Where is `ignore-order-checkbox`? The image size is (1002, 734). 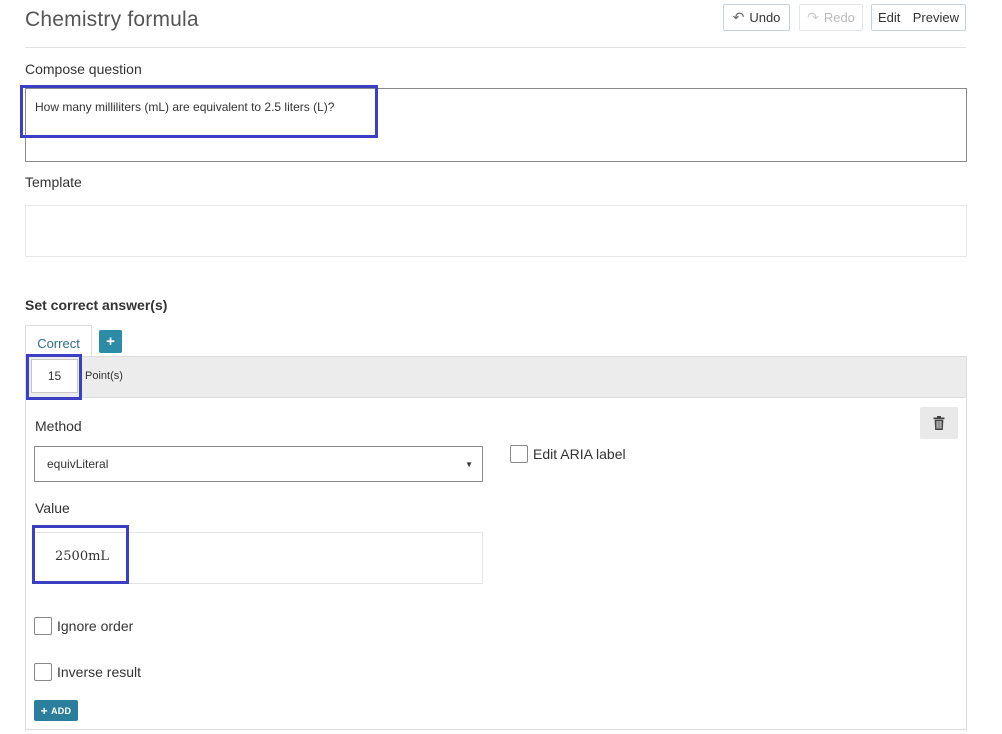
ignore-order-checkbox is located at coordinates (43, 626).